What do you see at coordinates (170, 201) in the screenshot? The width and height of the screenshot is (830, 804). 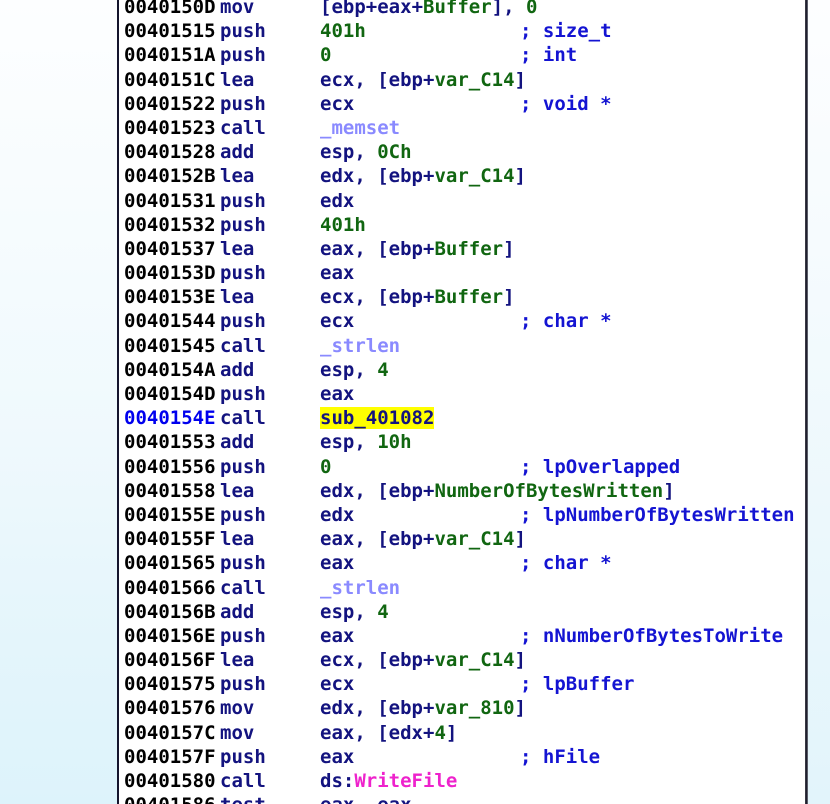 I see `instruction-address: 00401531` at bounding box center [170, 201].